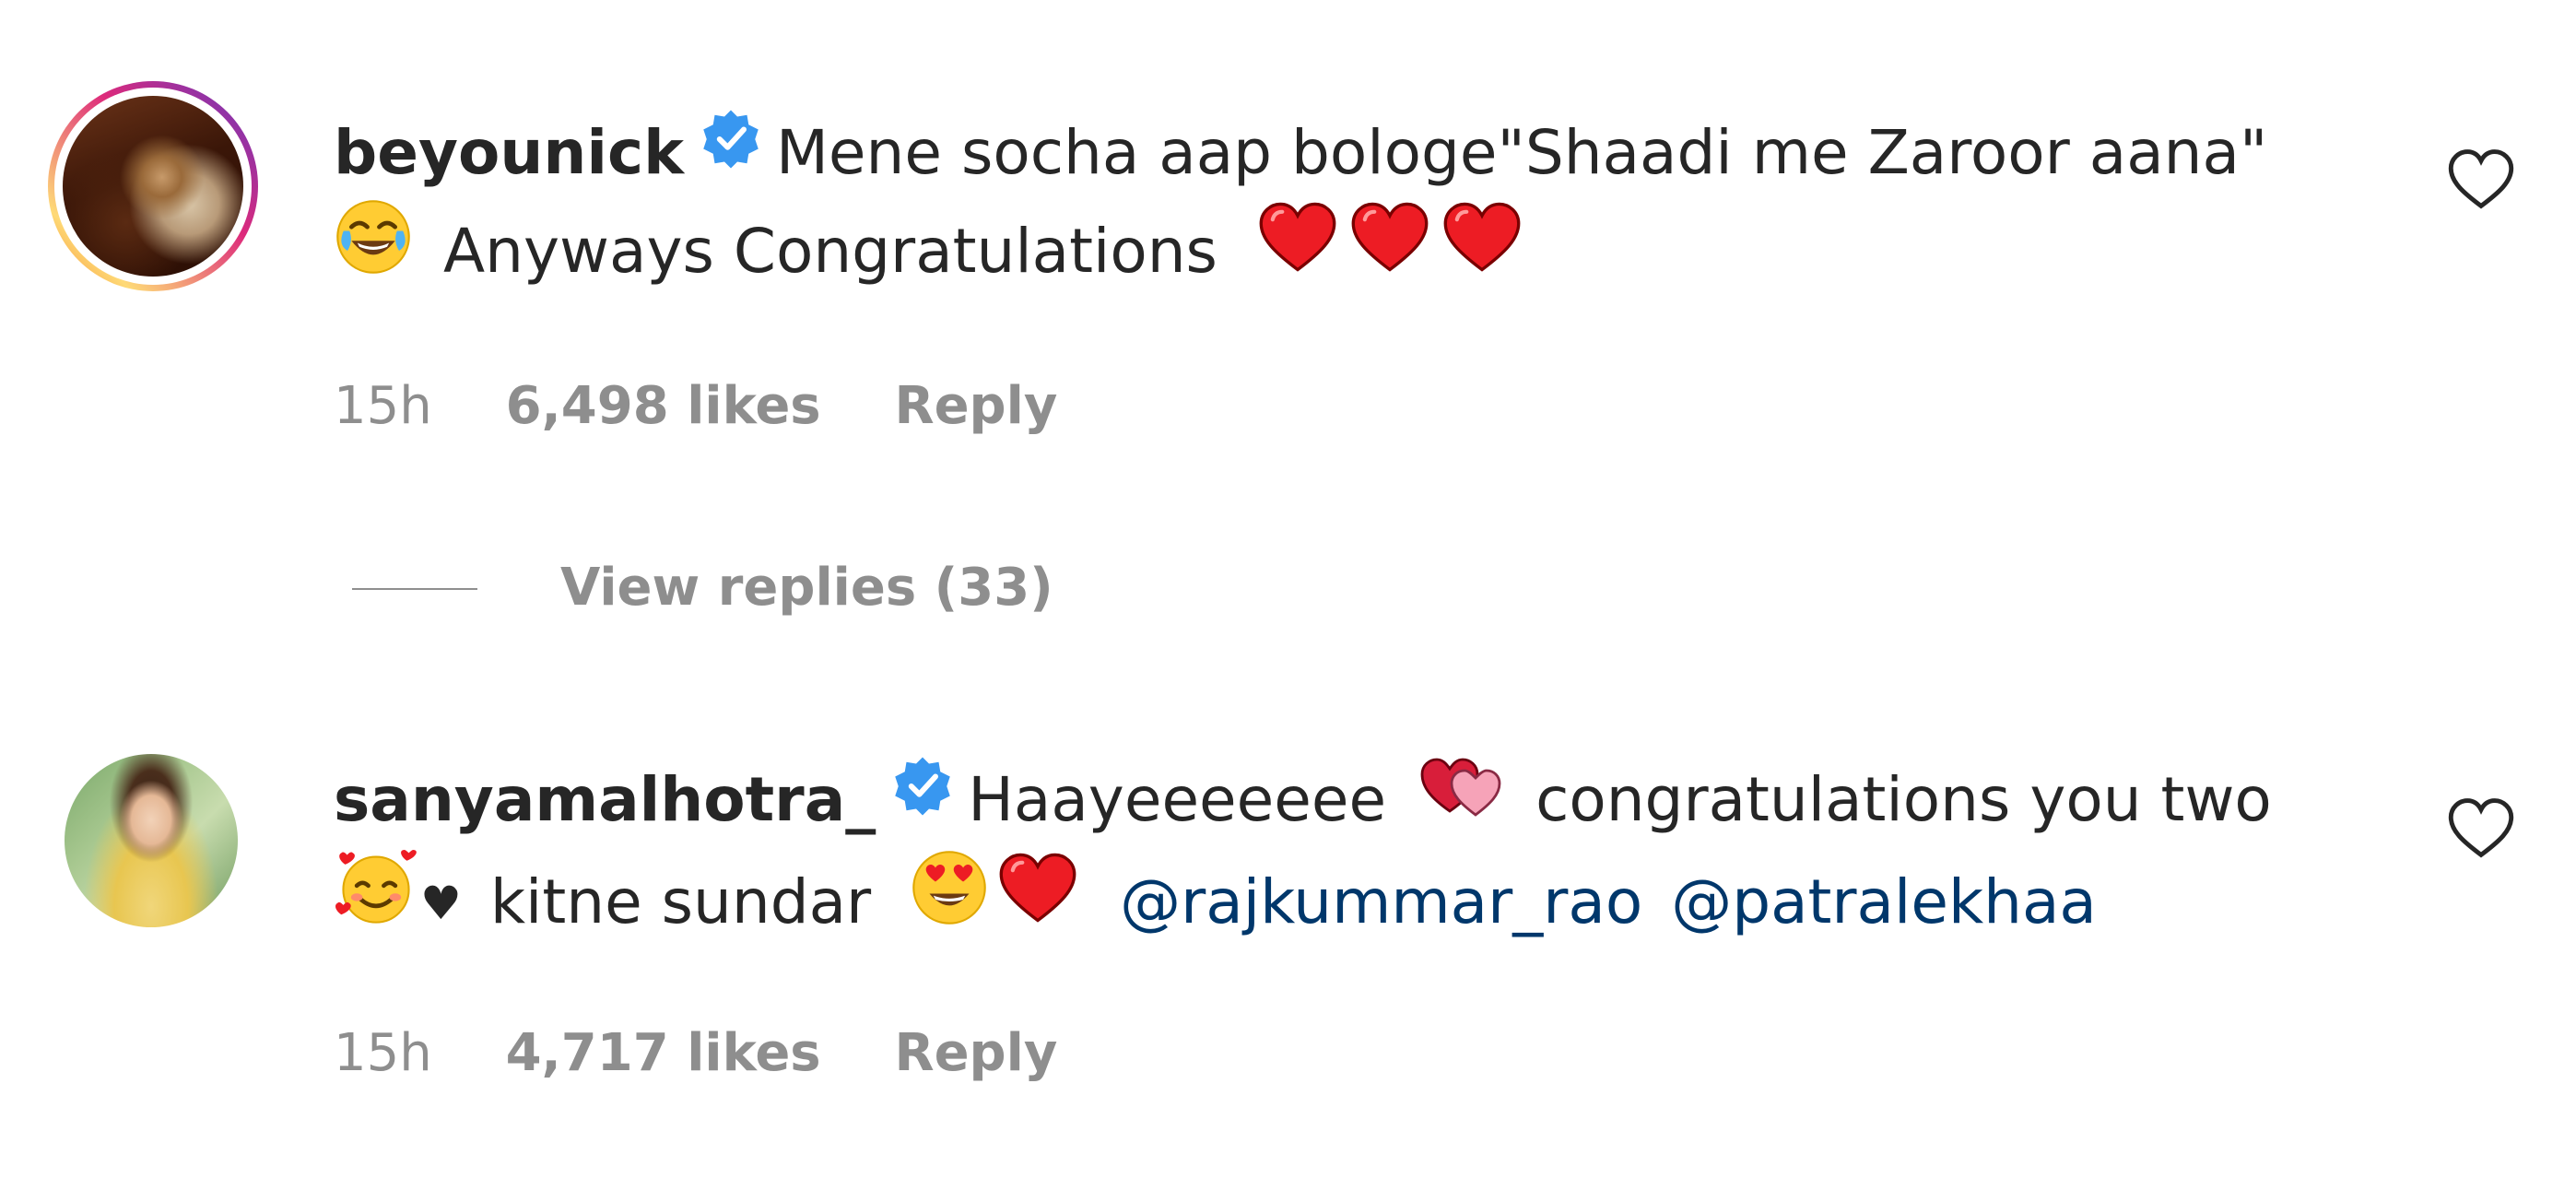 Image resolution: width=2576 pixels, height=1178 pixels. What do you see at coordinates (1178, 800) in the screenshot?
I see `comment-line1-a: Haayeeeeeee` at bounding box center [1178, 800].